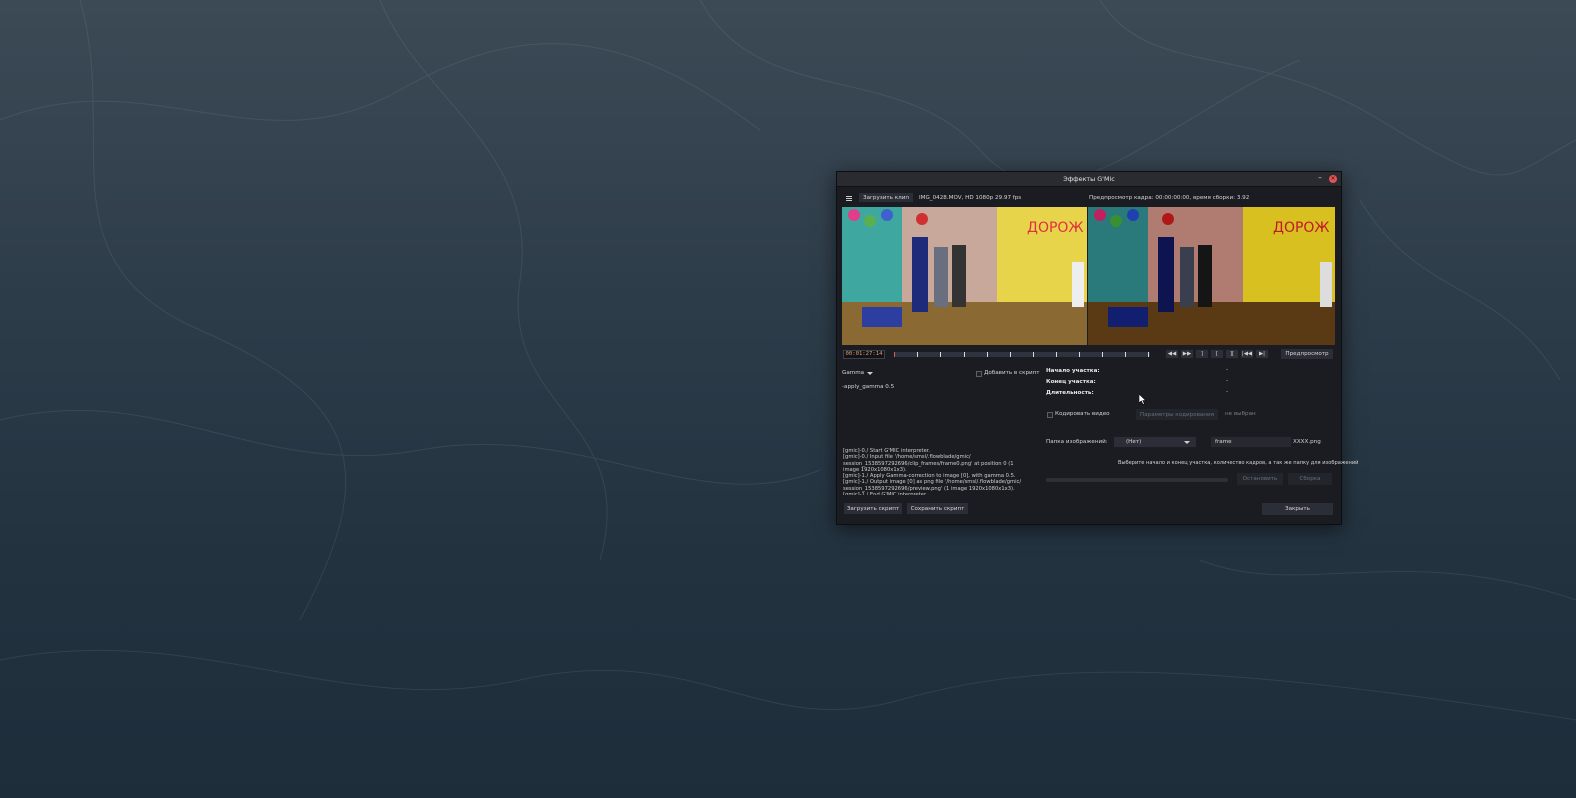  Describe the element at coordinates (1307, 442) in the screenshot. I see `frame-name-suffix: XXXX.png` at that location.